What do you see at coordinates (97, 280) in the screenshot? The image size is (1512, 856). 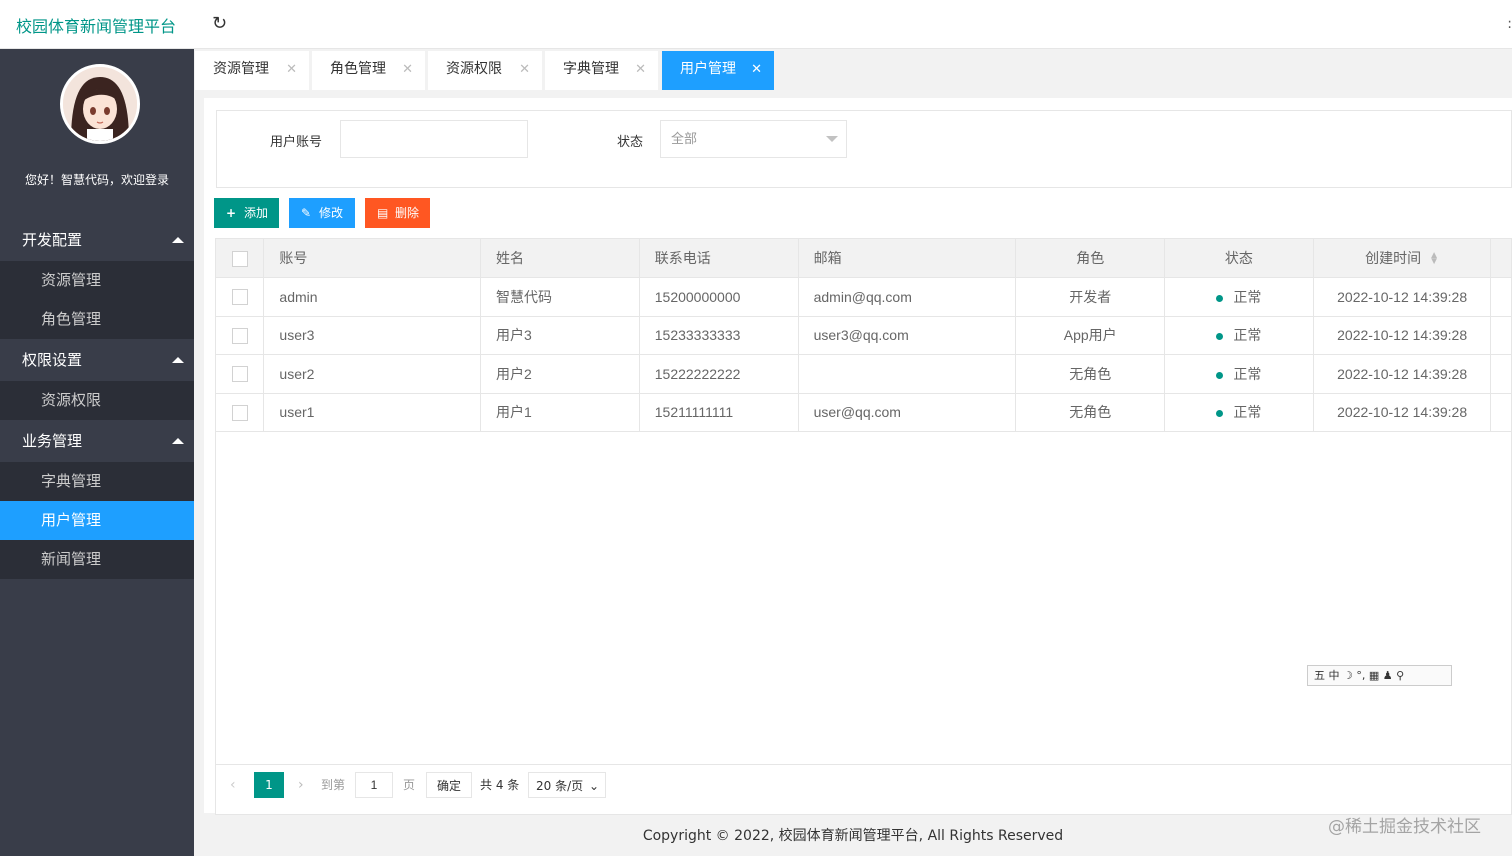 I see `sidebar-item-resource: 资源管理` at bounding box center [97, 280].